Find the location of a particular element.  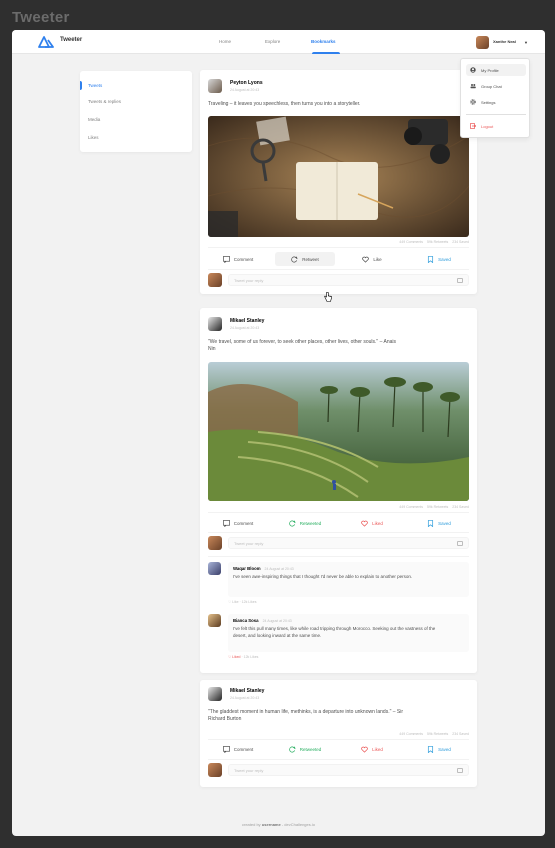

comment-like-button: Liked is located at coordinates (236, 657).